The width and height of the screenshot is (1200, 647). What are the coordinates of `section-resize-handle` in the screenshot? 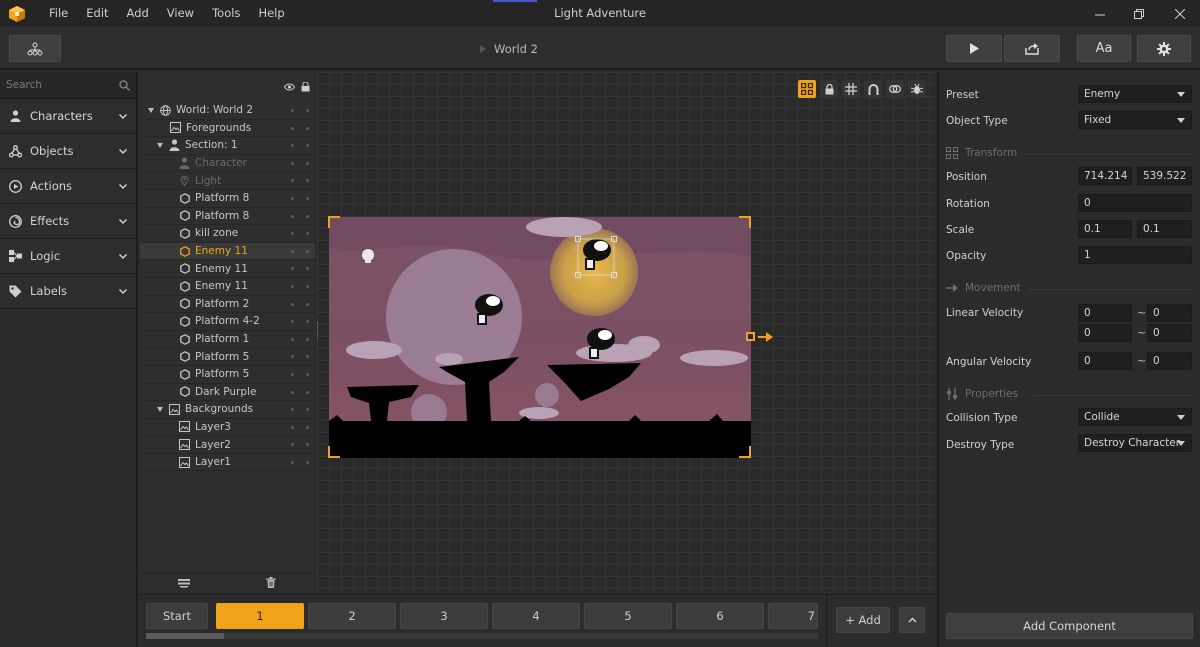 It's located at (750, 336).